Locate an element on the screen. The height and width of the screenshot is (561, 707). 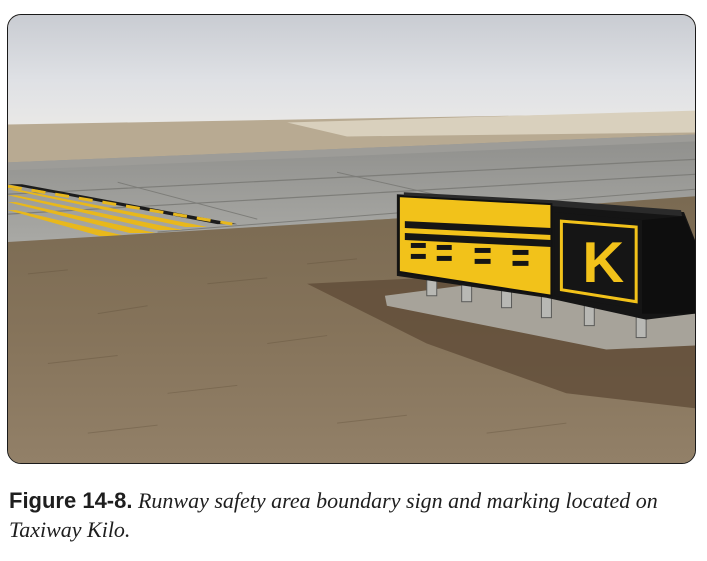
sign-letter-k: K is located at coordinates (603, 263).